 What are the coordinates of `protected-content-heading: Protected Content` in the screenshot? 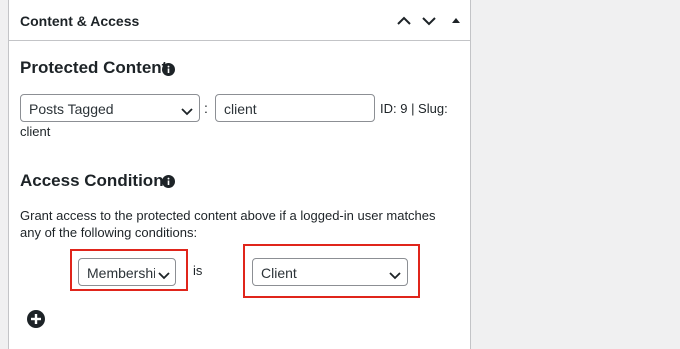 It's located at (94, 67).